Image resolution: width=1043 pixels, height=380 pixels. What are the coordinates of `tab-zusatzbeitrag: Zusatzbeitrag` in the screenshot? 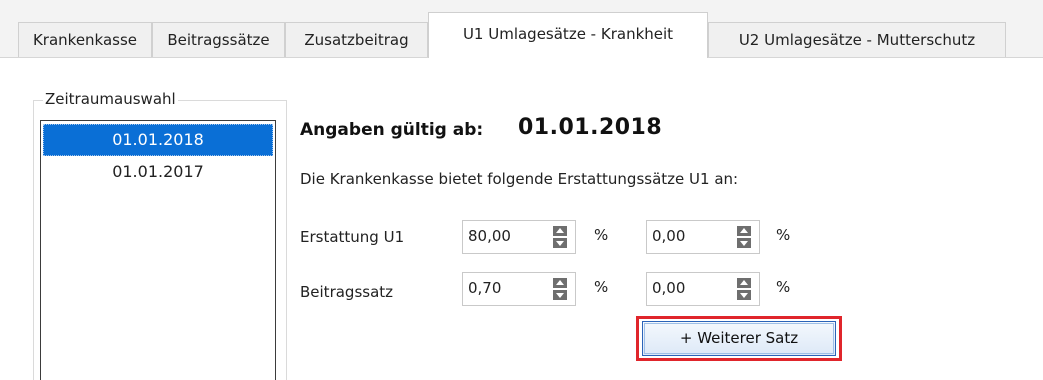 It's located at (356, 39).